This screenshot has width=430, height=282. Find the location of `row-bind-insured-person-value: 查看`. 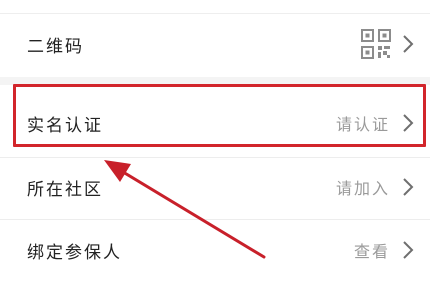

row-bind-insured-person-value: 查看 is located at coordinates (371, 251).